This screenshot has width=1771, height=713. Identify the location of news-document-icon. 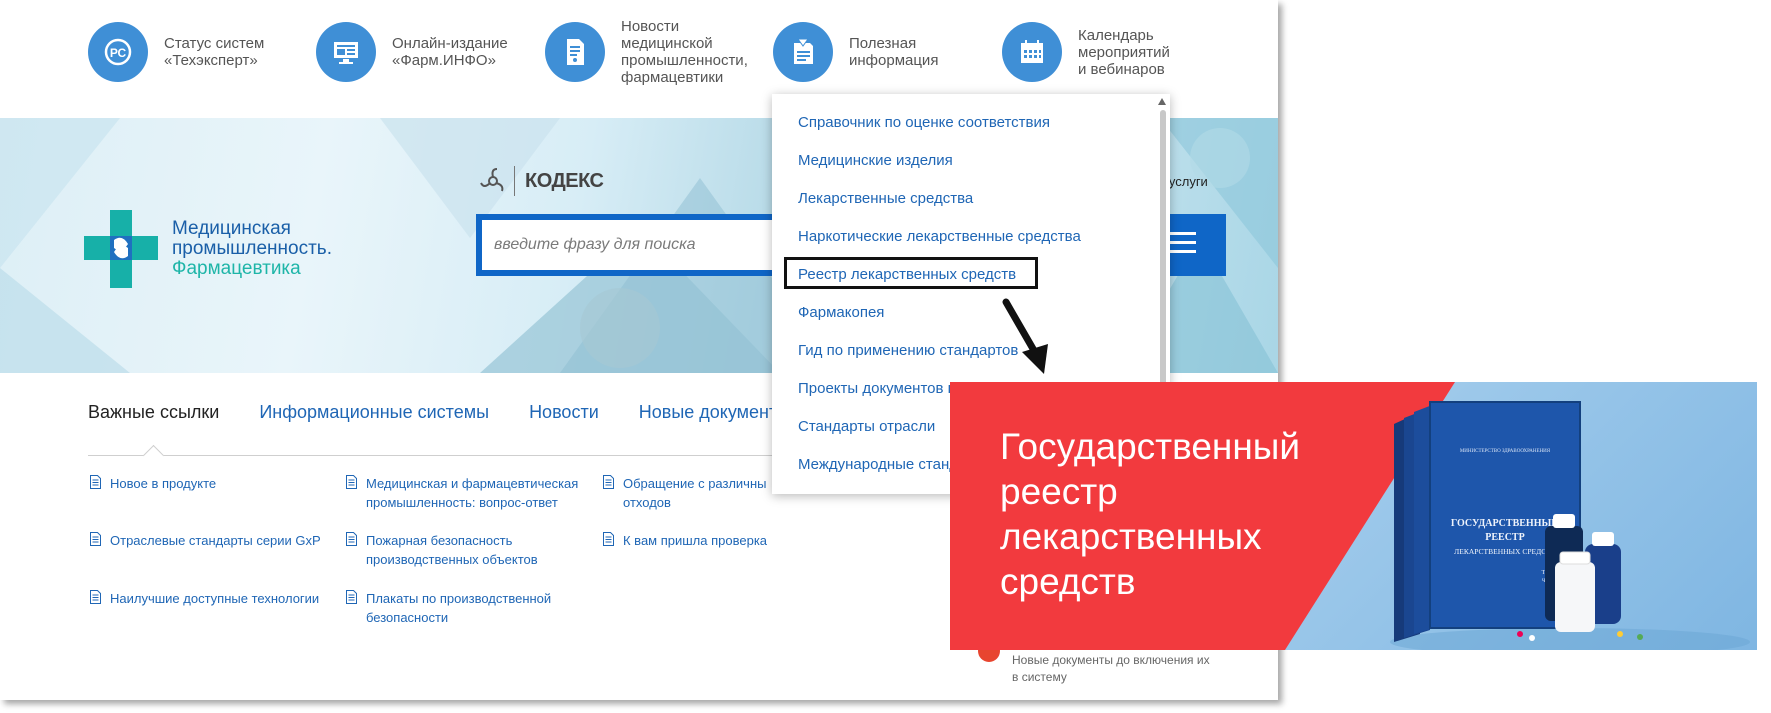
(575, 52).